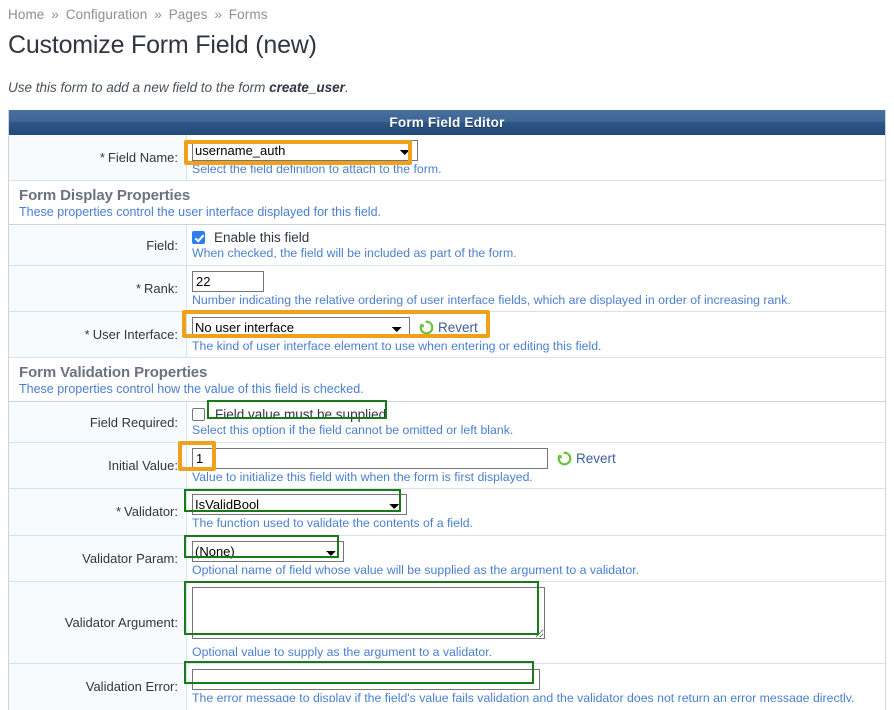 Image resolution: width=894 pixels, height=710 pixels. I want to click on enable-field-checkbox, so click(198, 238).